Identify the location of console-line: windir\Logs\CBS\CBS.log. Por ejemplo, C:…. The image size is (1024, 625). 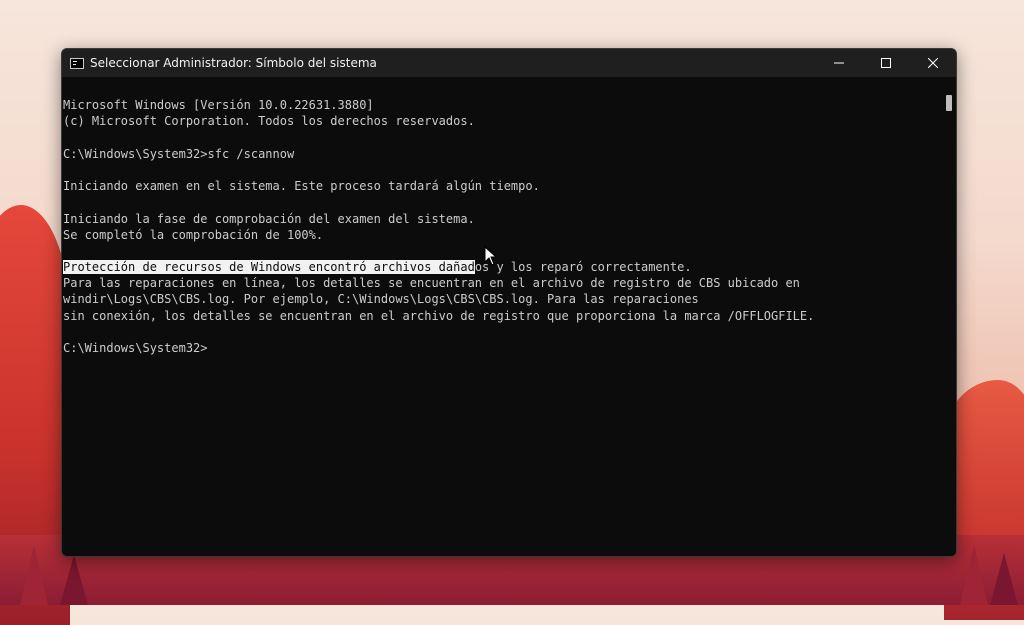
(381, 299).